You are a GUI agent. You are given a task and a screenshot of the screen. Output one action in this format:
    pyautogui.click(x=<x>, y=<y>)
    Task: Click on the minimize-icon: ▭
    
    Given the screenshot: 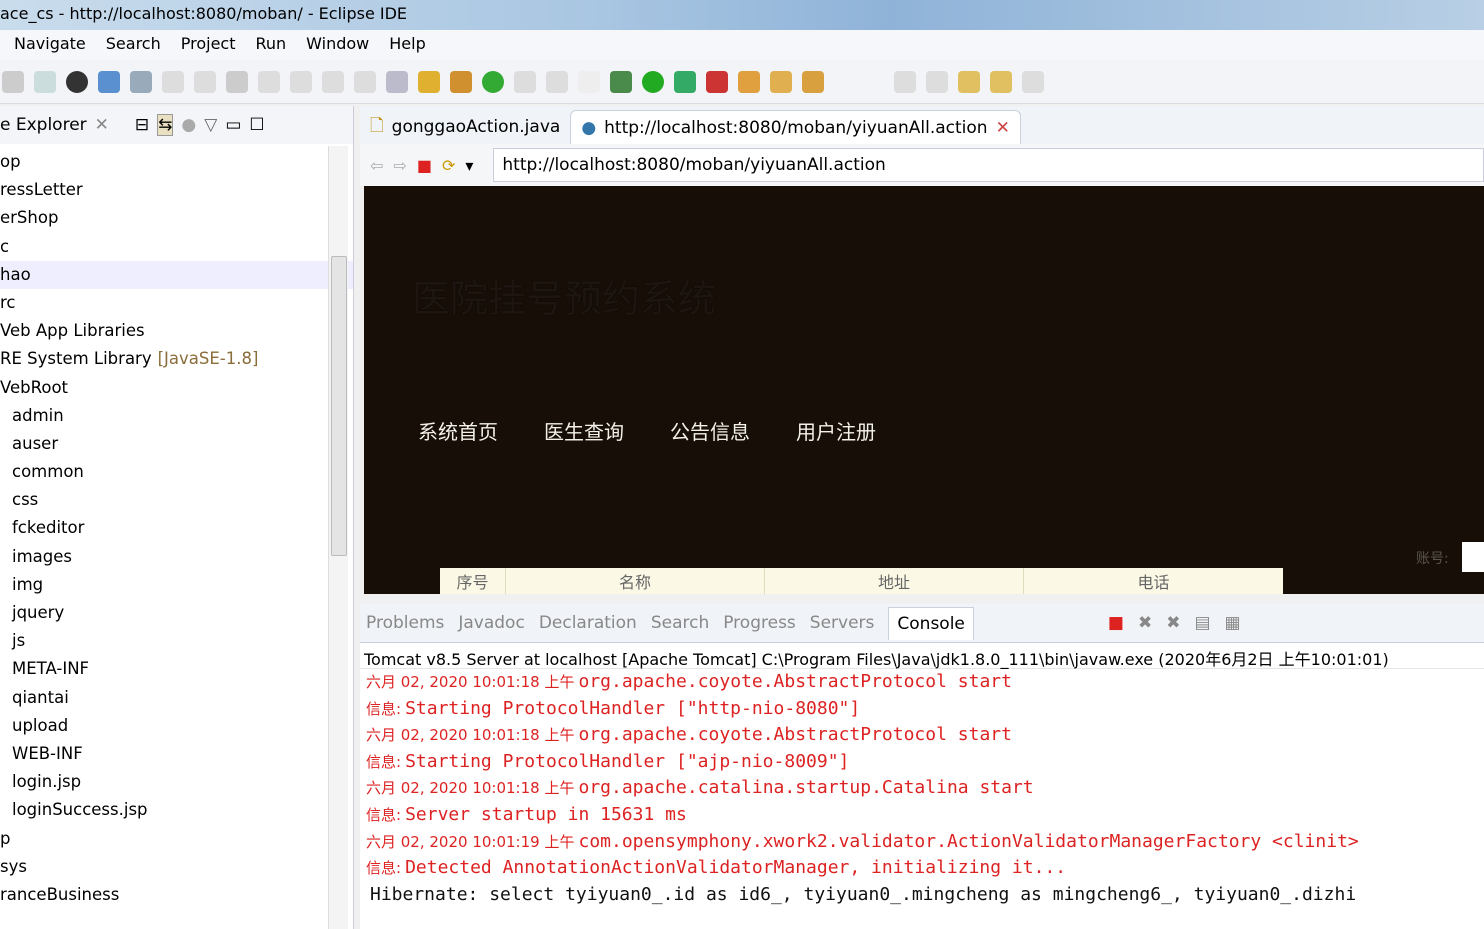 What is the action you would take?
    pyautogui.click(x=233, y=125)
    